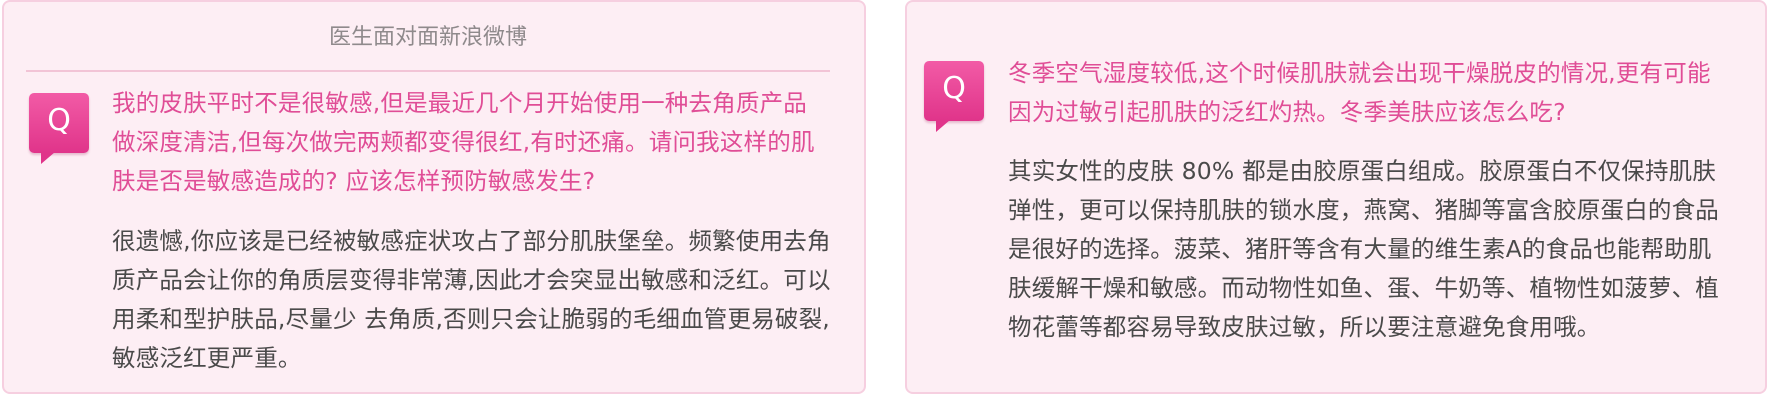 Image resolution: width=1768 pixels, height=400 pixels. What do you see at coordinates (471, 241) in the screenshot?
I see `answer-line: 很遗憾,你应该是已经被敏感症状攻占了部分肌肤堡垒。频繁使用去角` at bounding box center [471, 241].